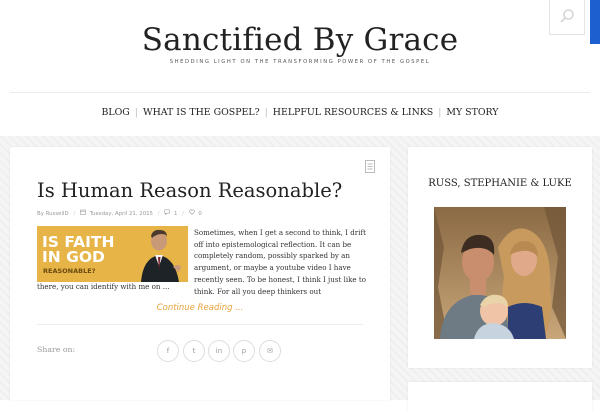 The height and width of the screenshot is (412, 600). Describe the element at coordinates (69, 271) in the screenshot. I see `thumbnail-line-3: REASONABLE?` at that location.